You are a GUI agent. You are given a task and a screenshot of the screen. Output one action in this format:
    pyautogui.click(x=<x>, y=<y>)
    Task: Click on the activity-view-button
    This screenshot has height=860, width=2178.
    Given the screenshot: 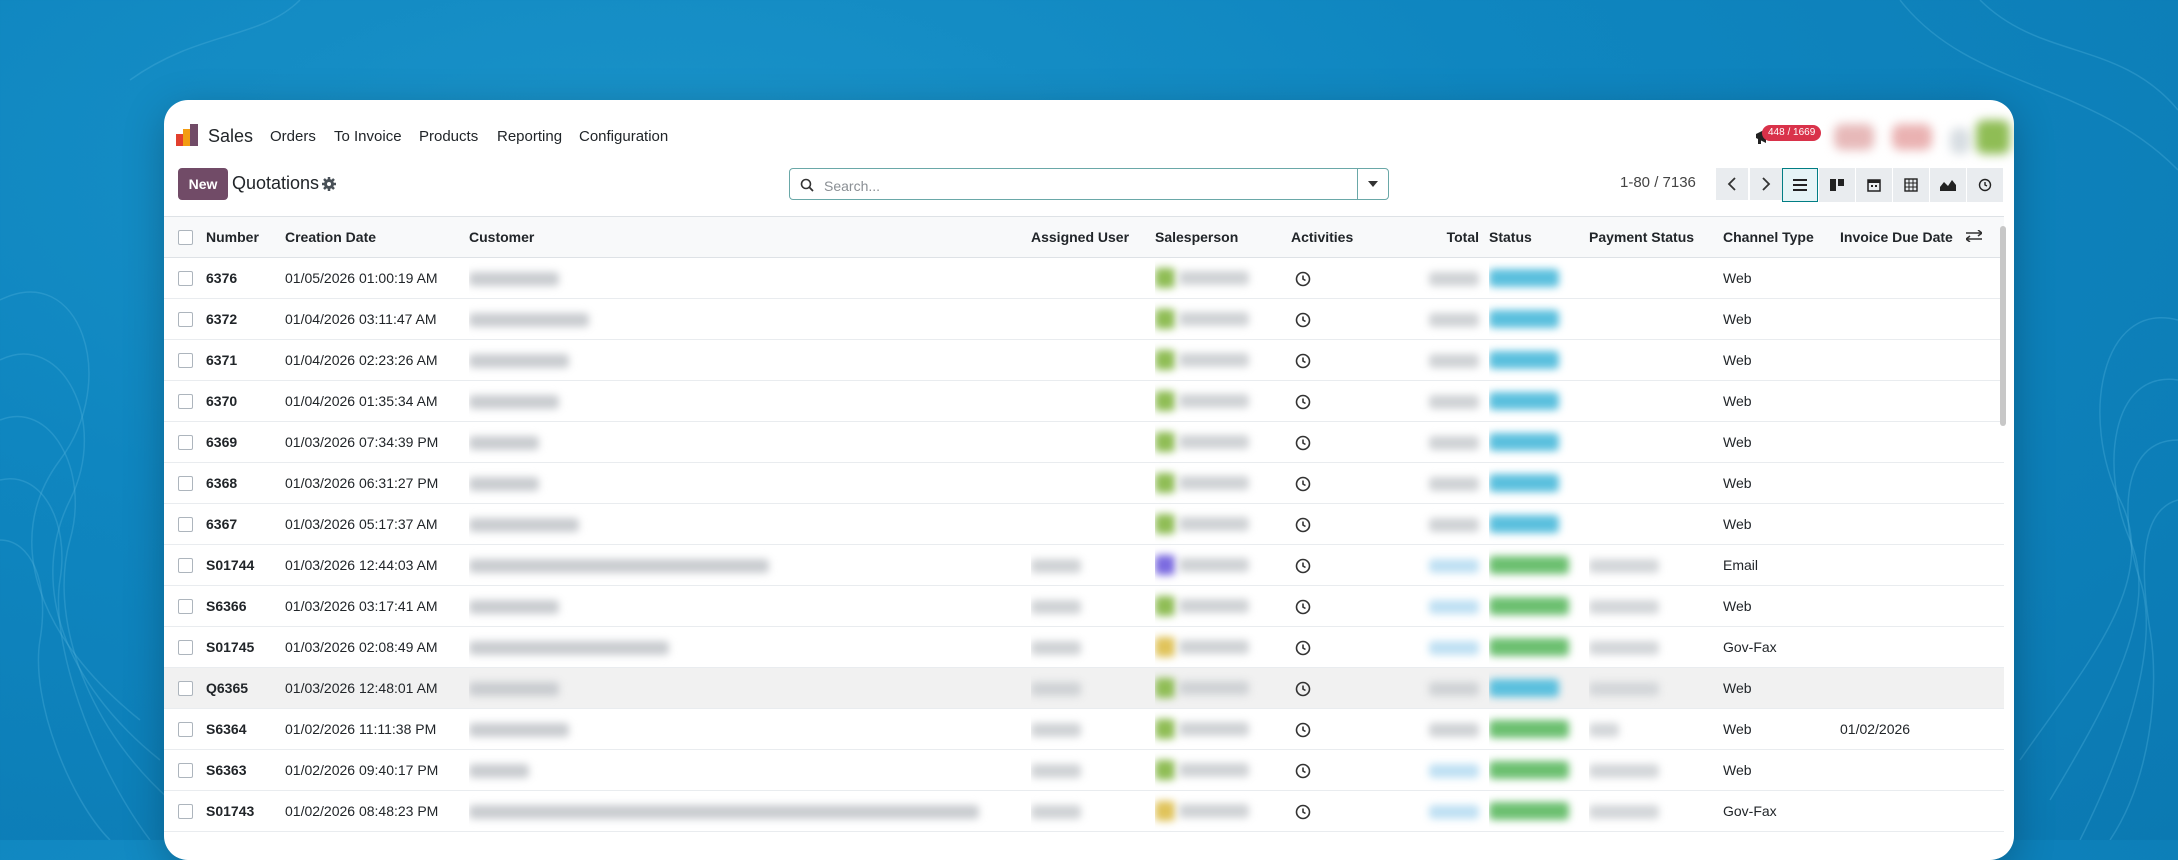 What is the action you would take?
    pyautogui.click(x=1985, y=185)
    